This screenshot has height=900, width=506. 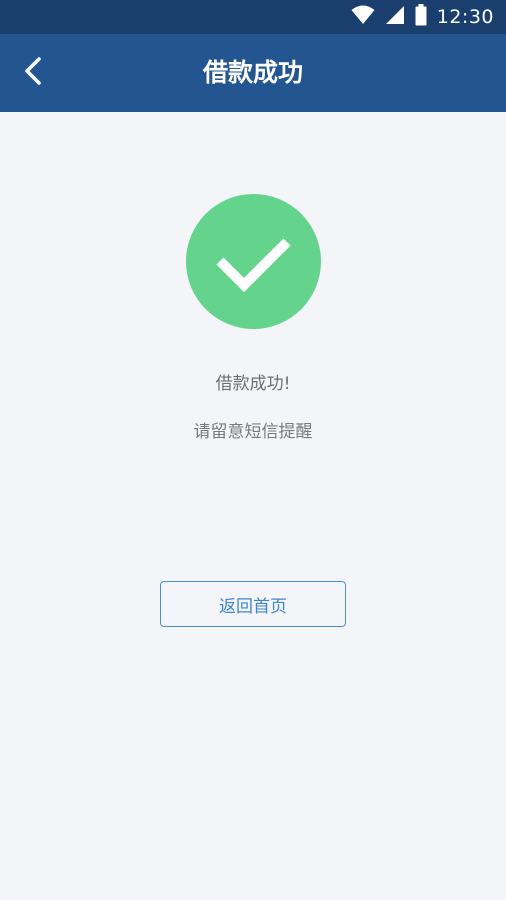 I want to click on chevron-left-icon, so click(x=33, y=73).